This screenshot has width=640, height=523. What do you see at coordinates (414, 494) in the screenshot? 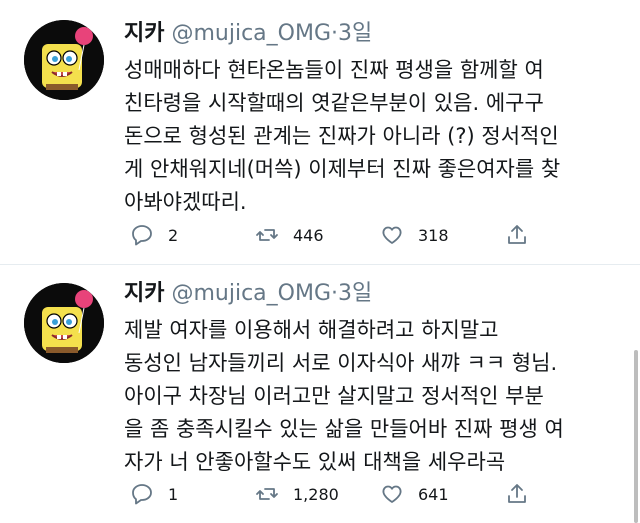
I see `like-button: 641` at bounding box center [414, 494].